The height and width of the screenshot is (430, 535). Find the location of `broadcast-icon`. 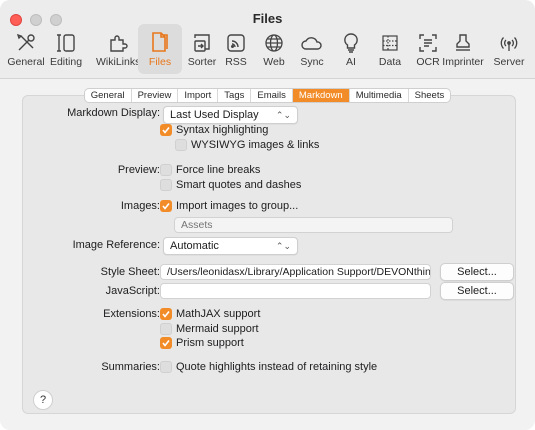

broadcast-icon is located at coordinates (509, 41).